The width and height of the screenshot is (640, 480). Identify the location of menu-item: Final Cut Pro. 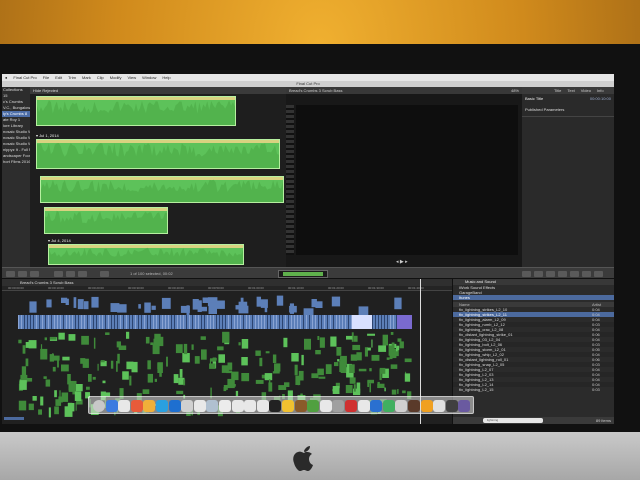
(24, 77).